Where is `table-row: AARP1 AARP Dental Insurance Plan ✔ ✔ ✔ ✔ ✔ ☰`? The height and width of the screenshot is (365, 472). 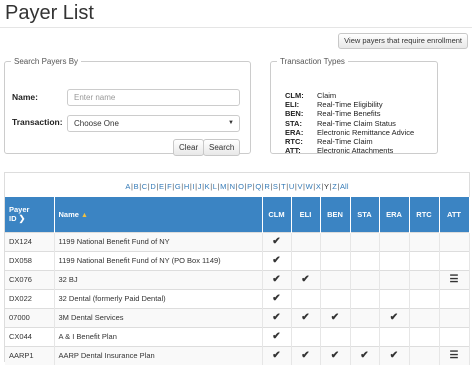
table-row: AARP1 AARP Dental Insurance Plan ✔ ✔ ✔ ✔ ✔ ☰ is located at coordinates (237, 355).